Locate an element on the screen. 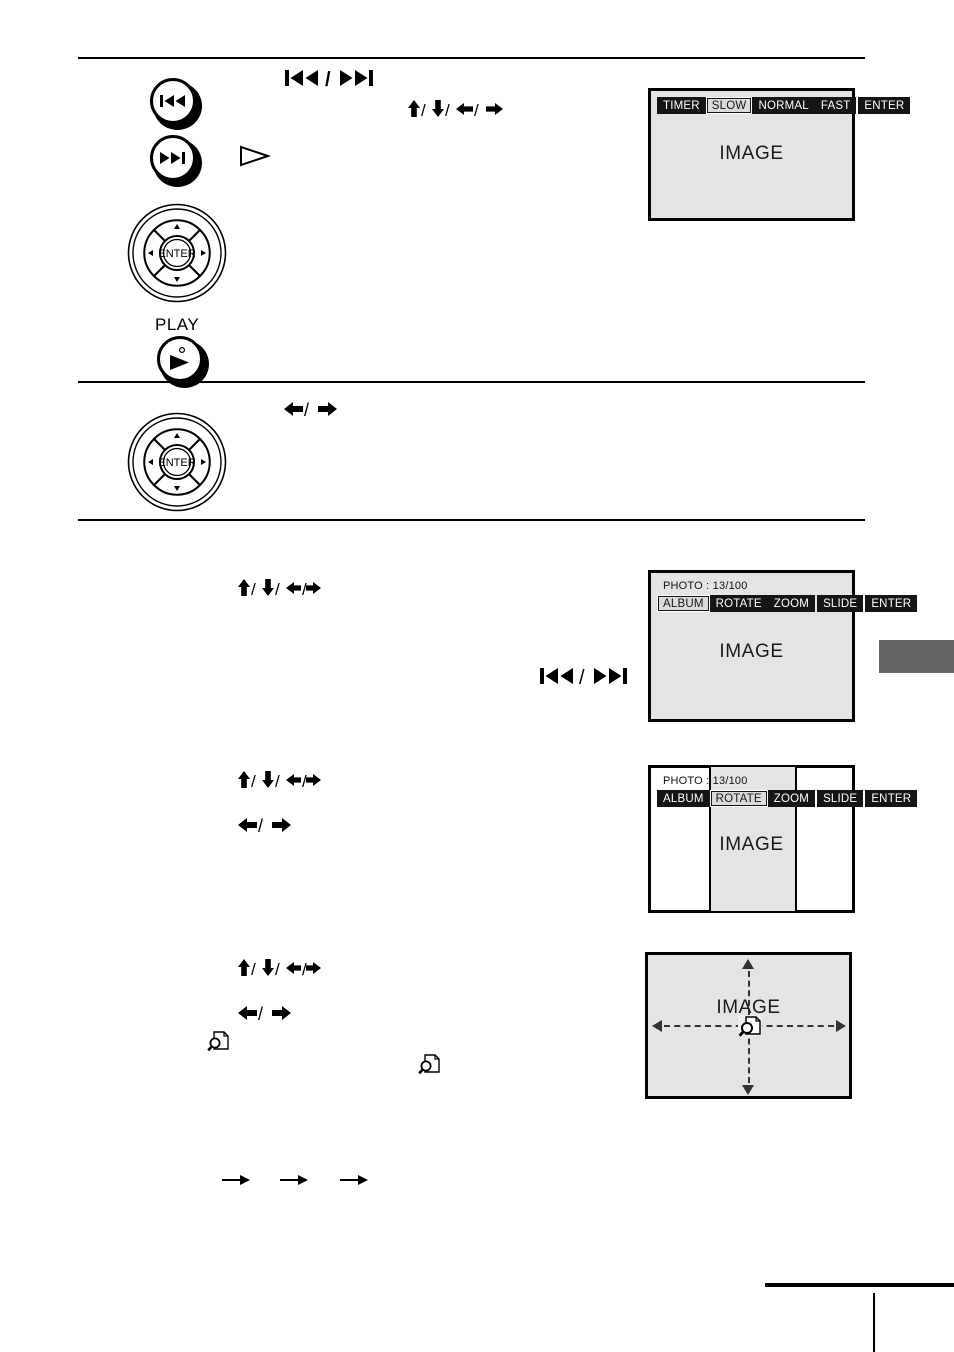 This screenshot has width=954, height=1352. play-button is located at coordinates (183, 362).